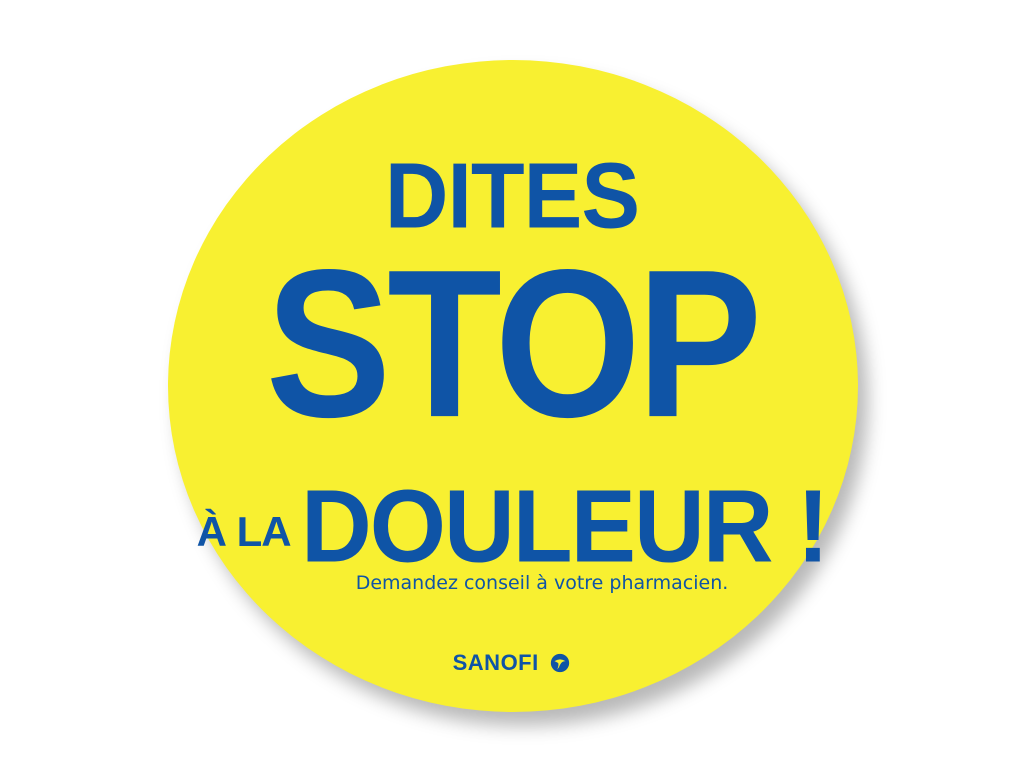  What do you see at coordinates (244, 531) in the screenshot?
I see `headline-a-la: À LA` at bounding box center [244, 531].